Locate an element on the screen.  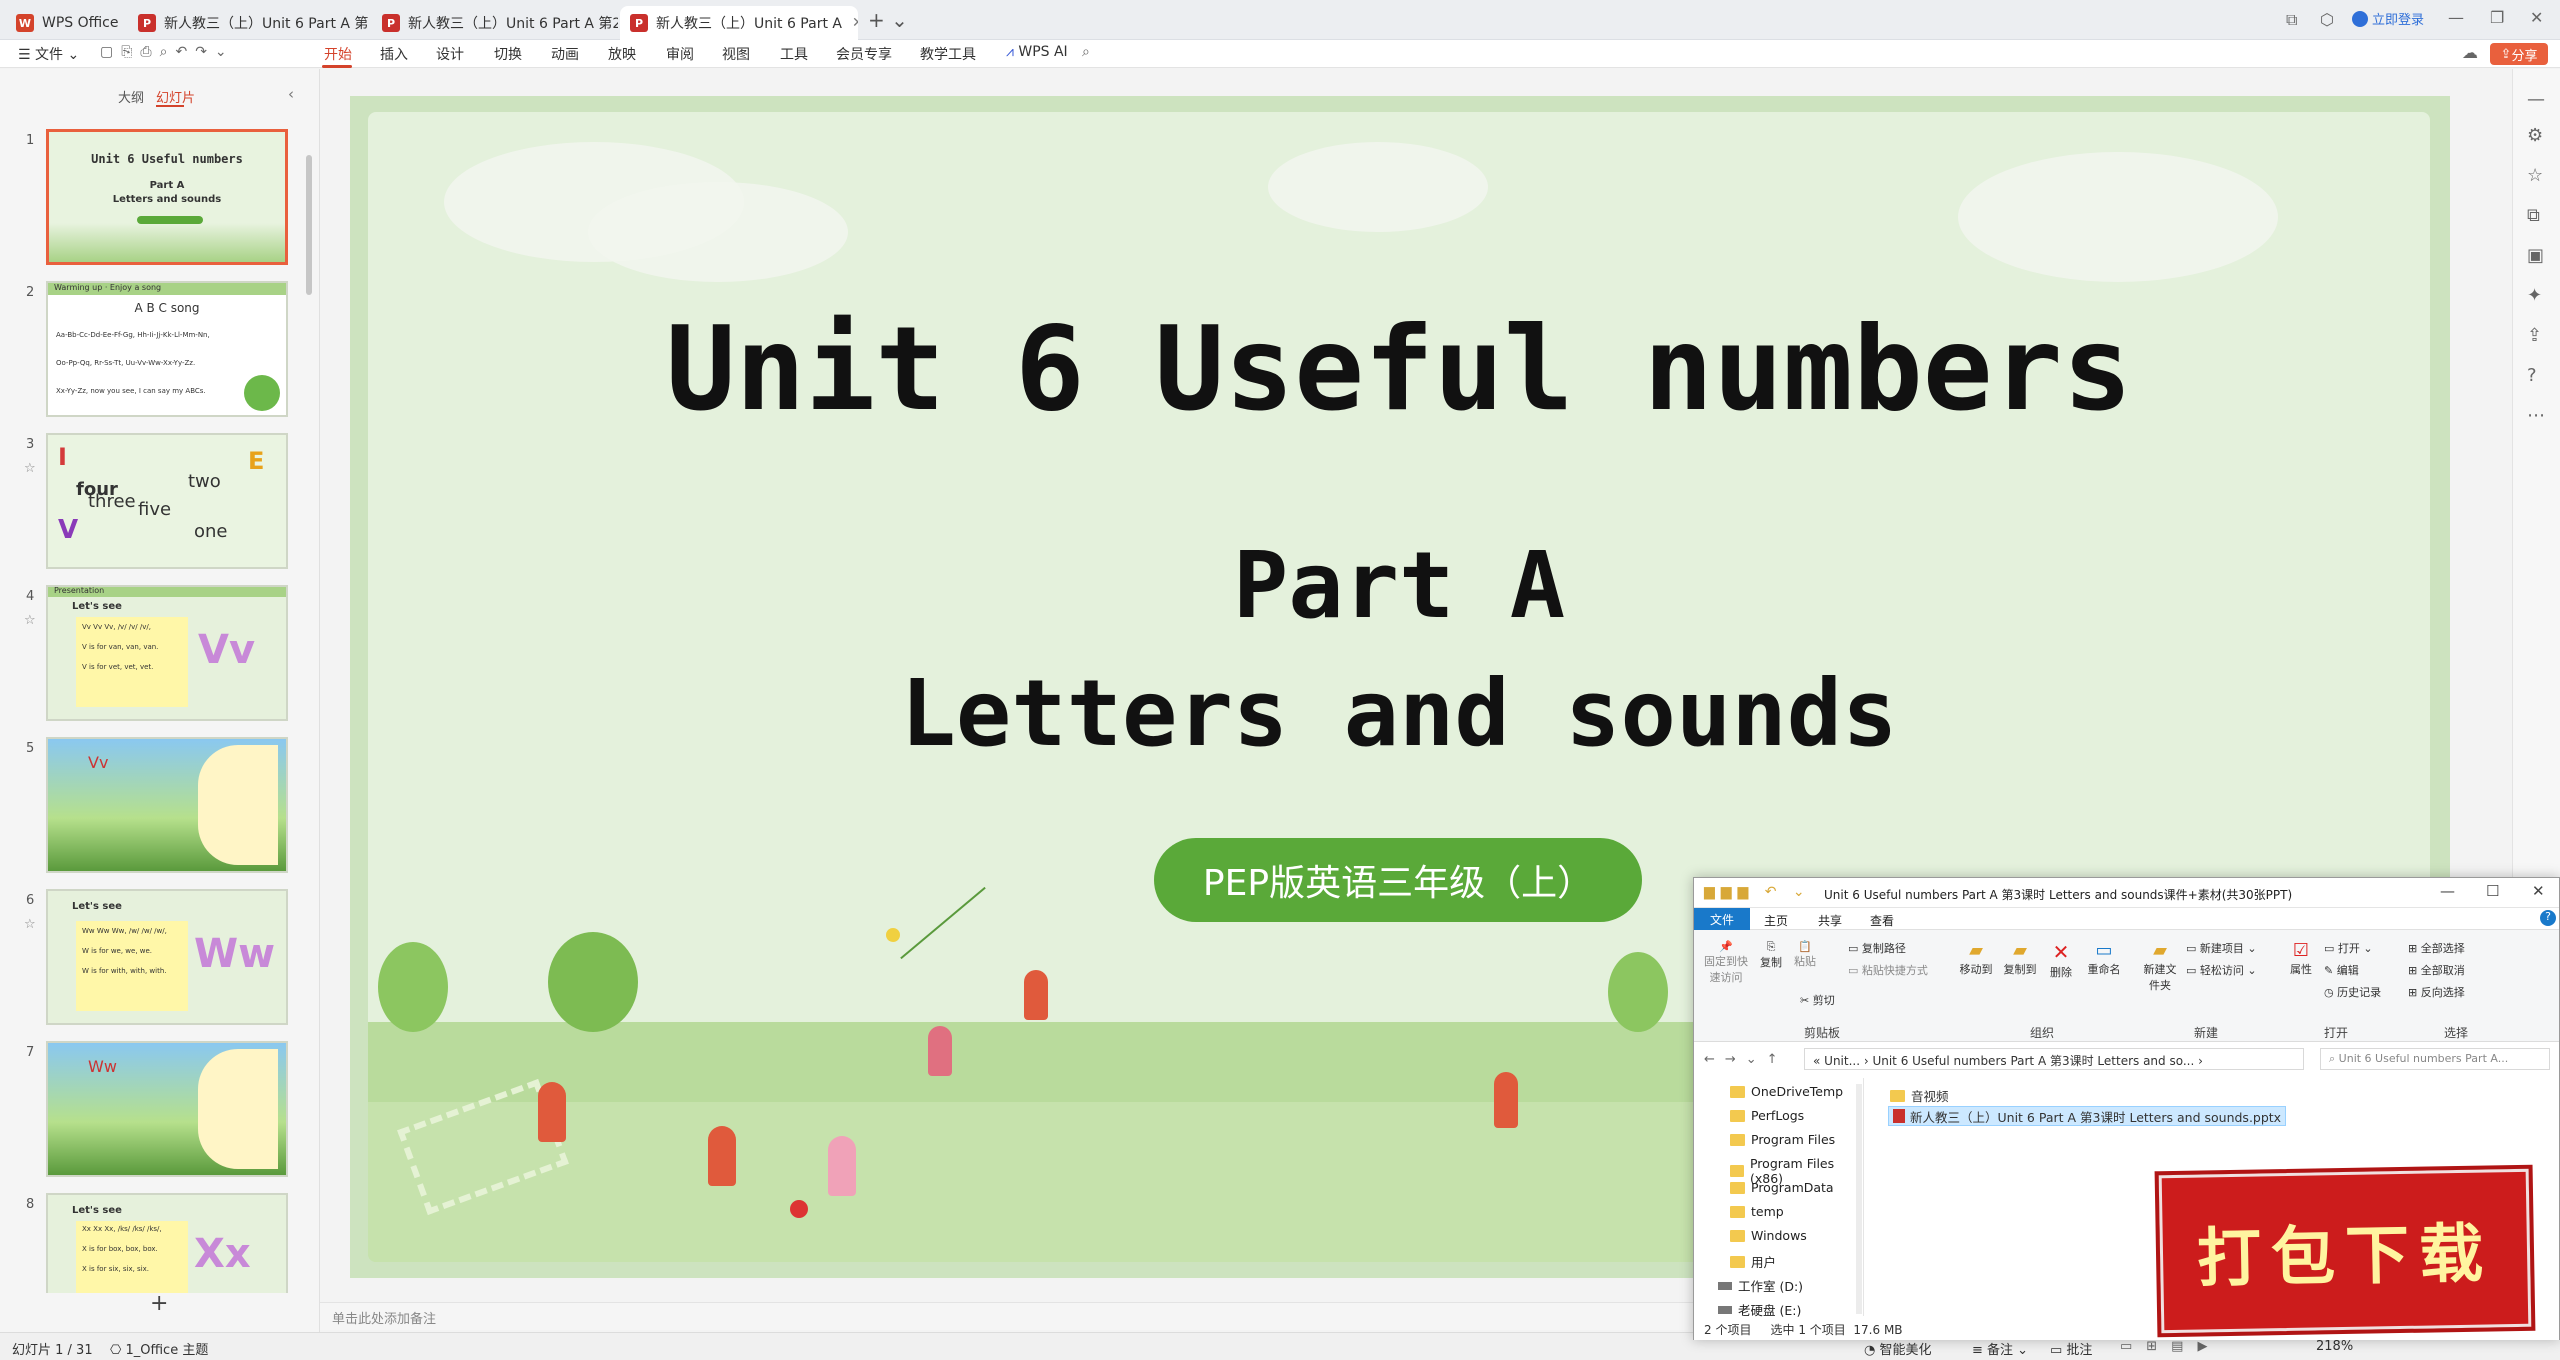
tab-teaching: 教学工具 is located at coordinates (948, 54).